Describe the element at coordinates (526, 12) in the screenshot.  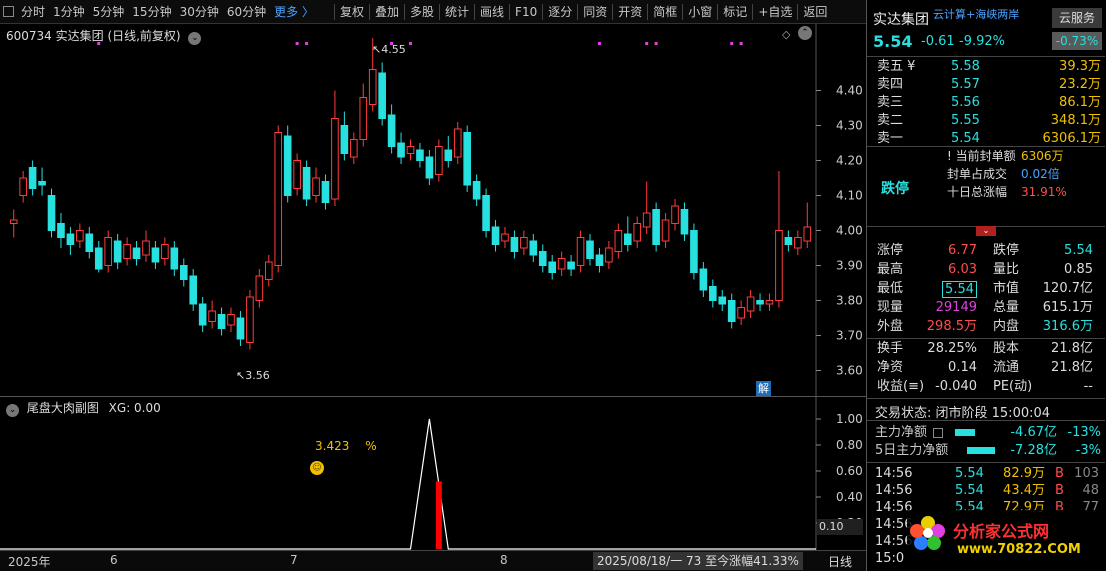
I see `tool-button: F10` at that location.